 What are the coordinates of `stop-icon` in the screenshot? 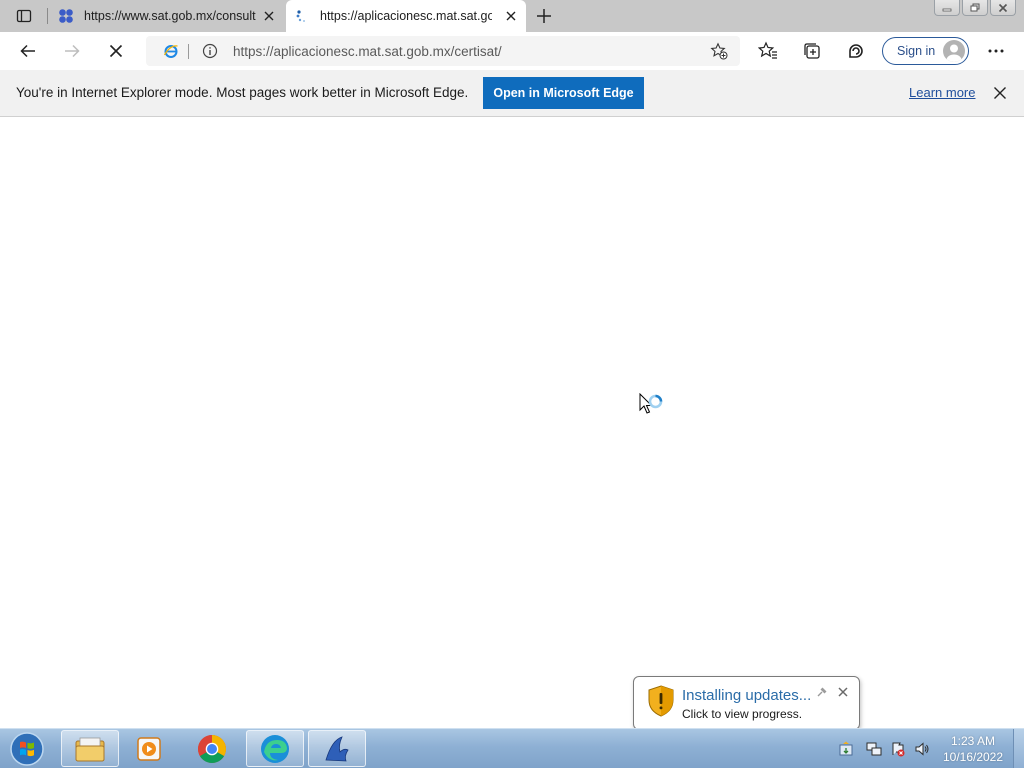 It's located at (116, 51).